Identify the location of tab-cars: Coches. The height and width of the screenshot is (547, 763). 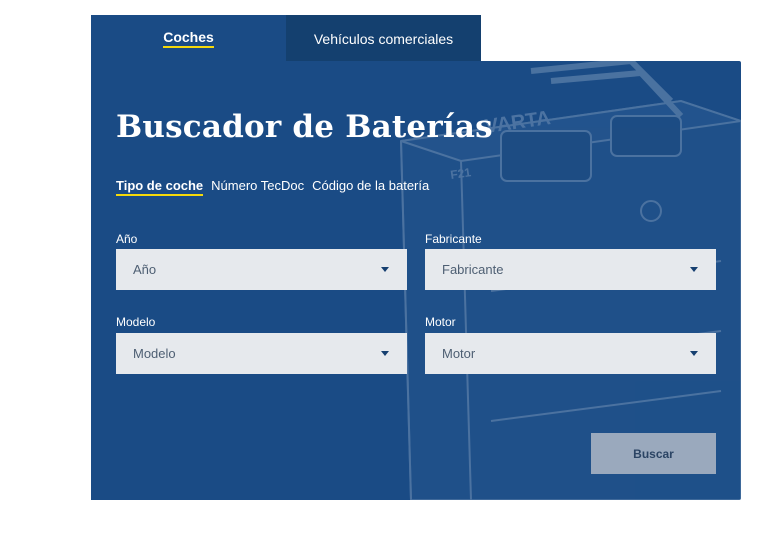
(188, 38).